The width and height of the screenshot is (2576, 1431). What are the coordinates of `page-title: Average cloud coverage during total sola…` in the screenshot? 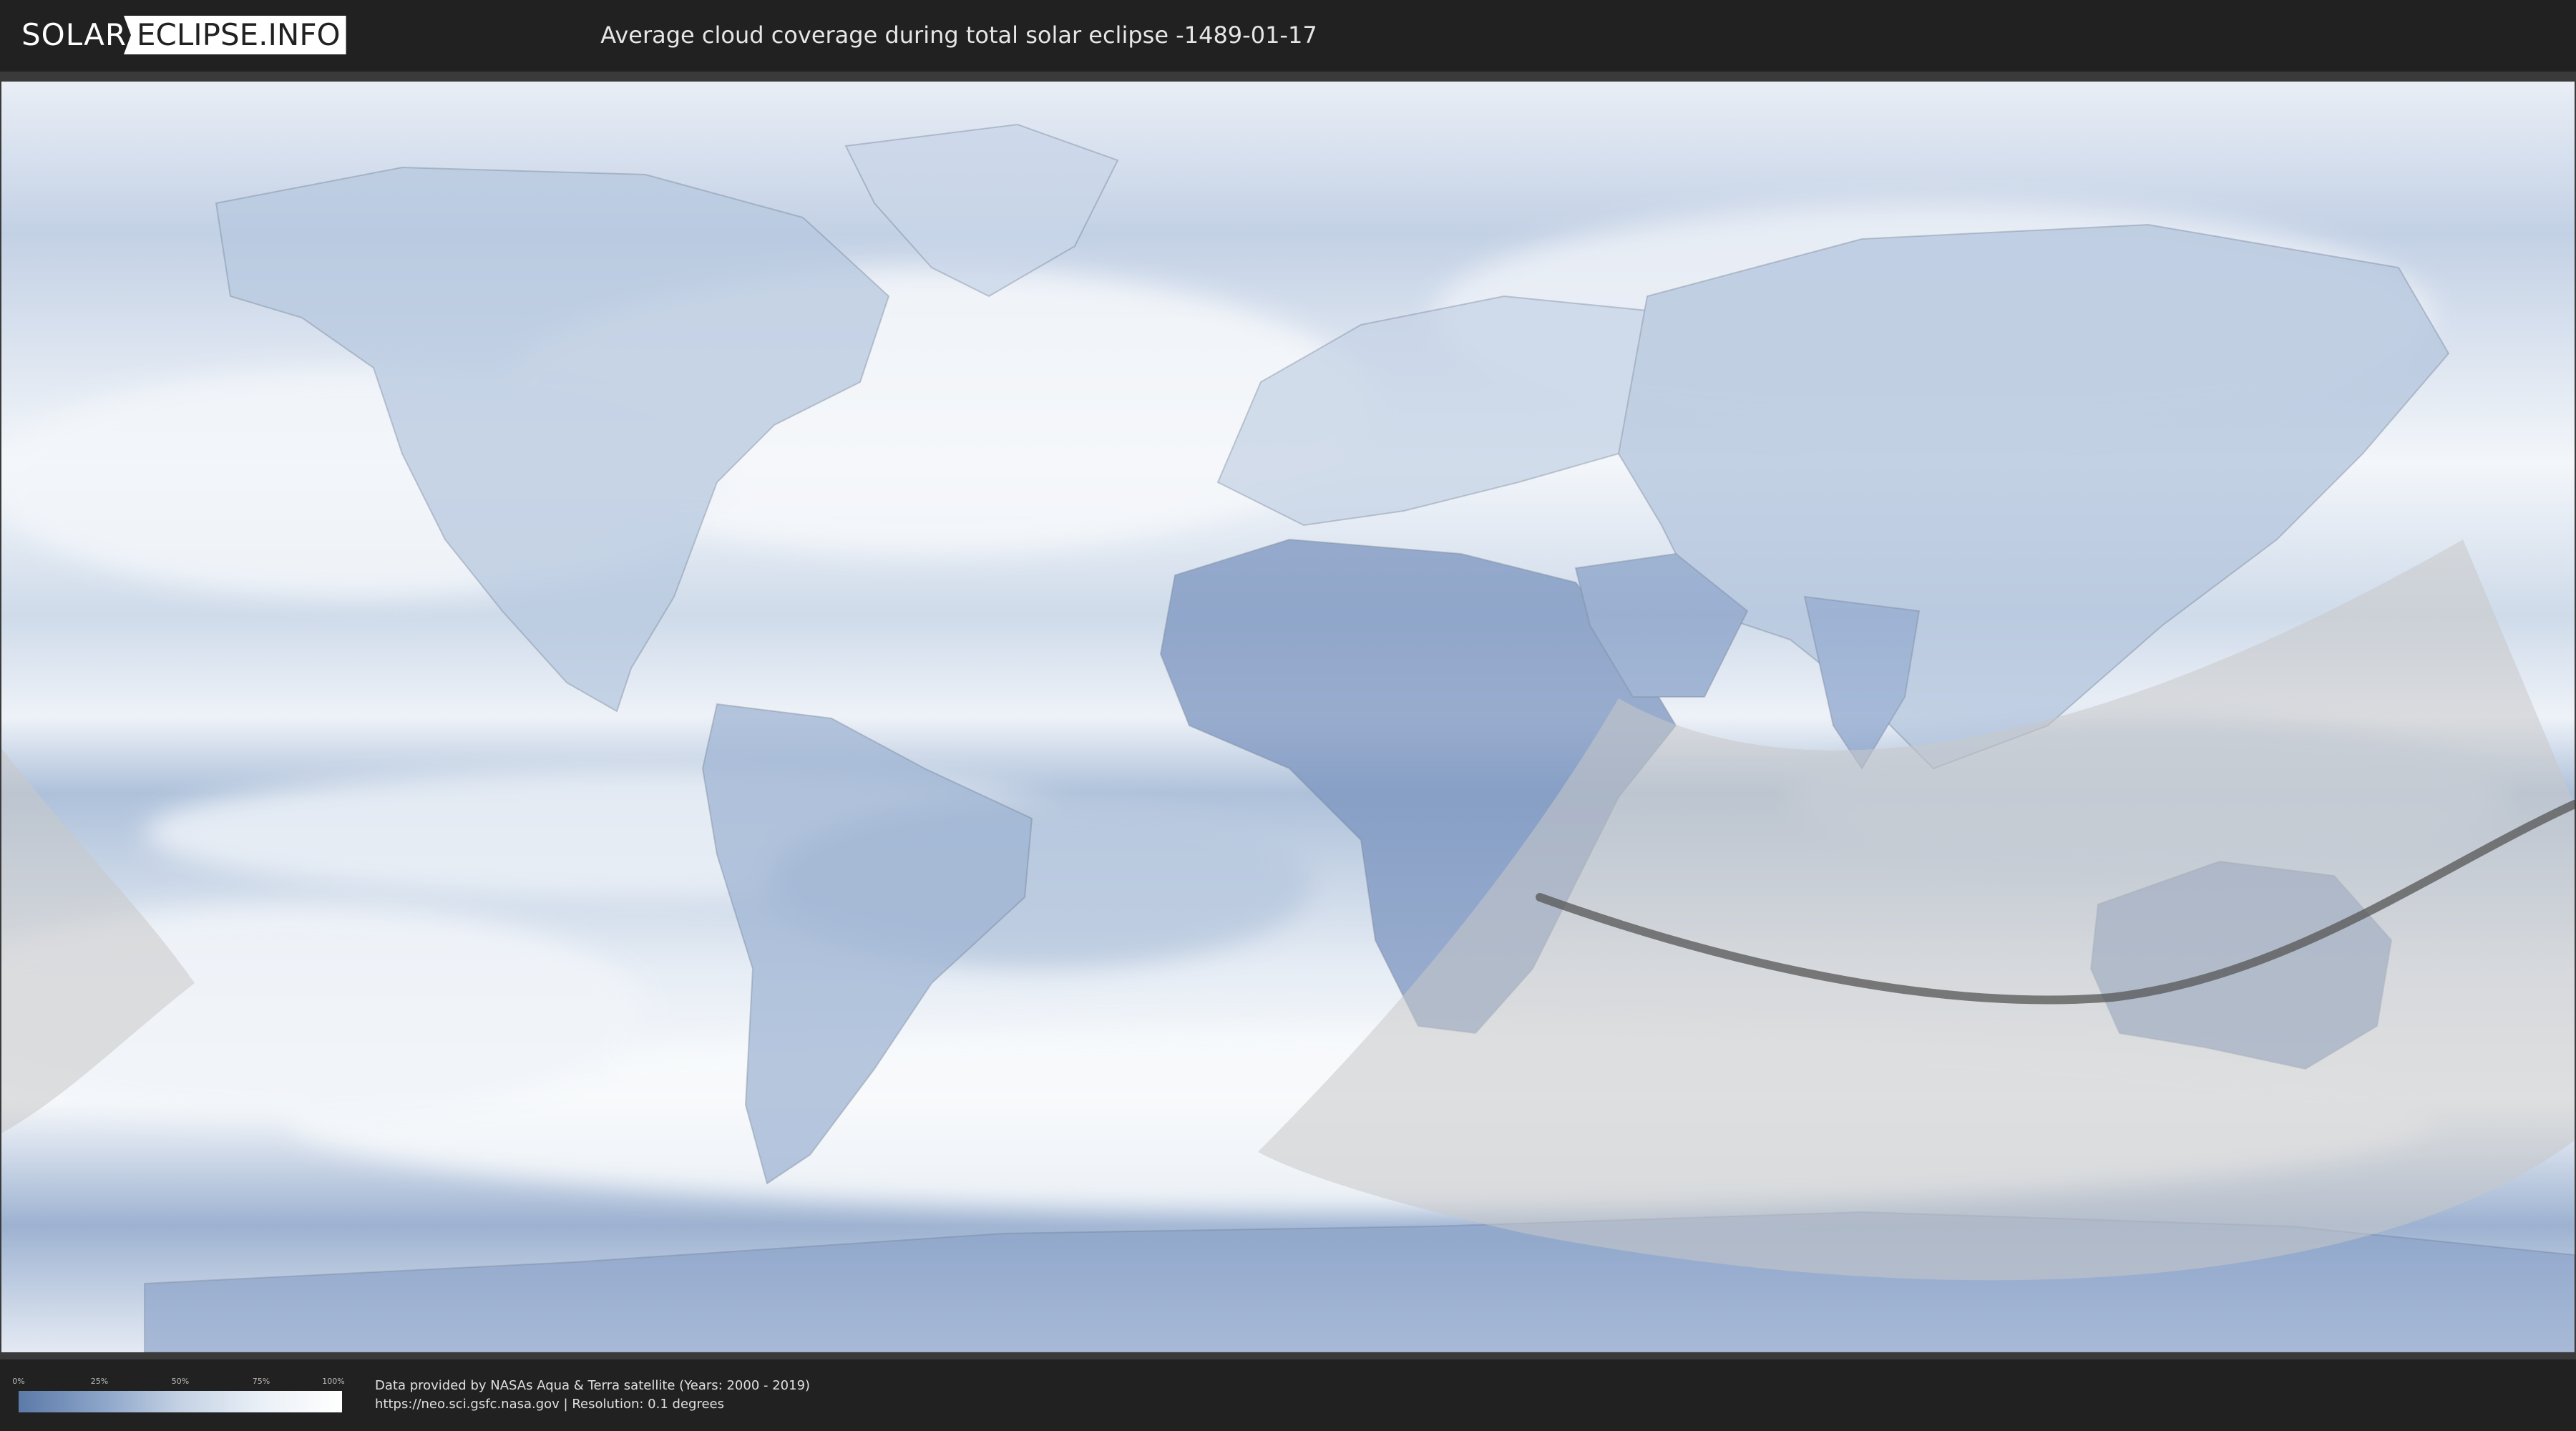 It's located at (958, 35).